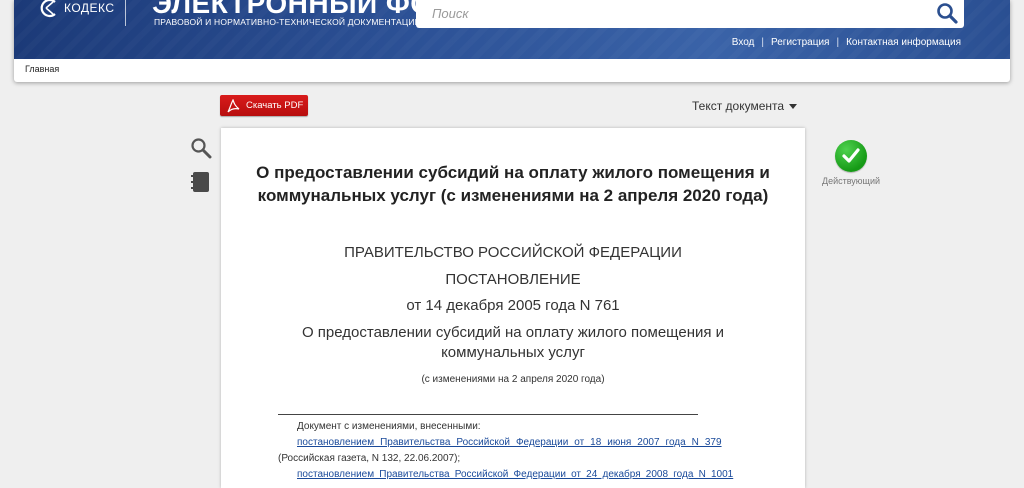 The width and height of the screenshot is (1024, 488). Describe the element at coordinates (369, 458) in the screenshot. I see `change-source-1: (Российская газета, N 132, 22.06.2007);` at that location.